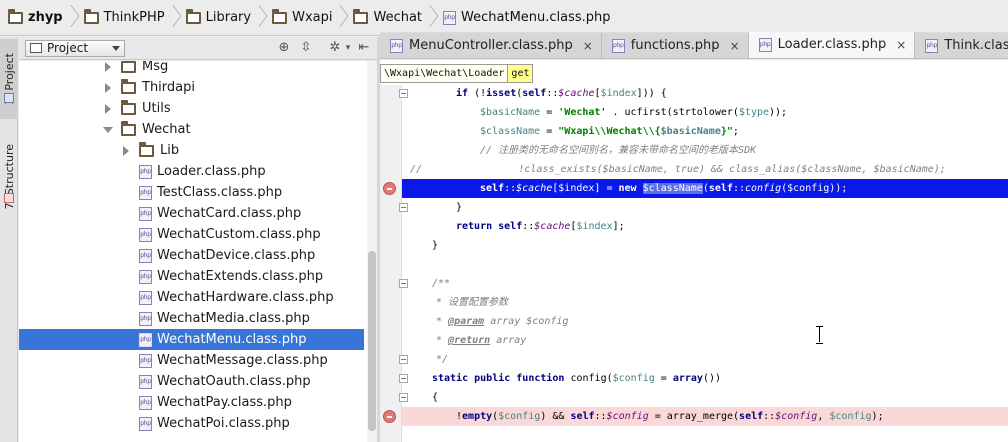  Describe the element at coordinates (398, 17) in the screenshot. I see `breadcrumb-label: Wechat` at that location.